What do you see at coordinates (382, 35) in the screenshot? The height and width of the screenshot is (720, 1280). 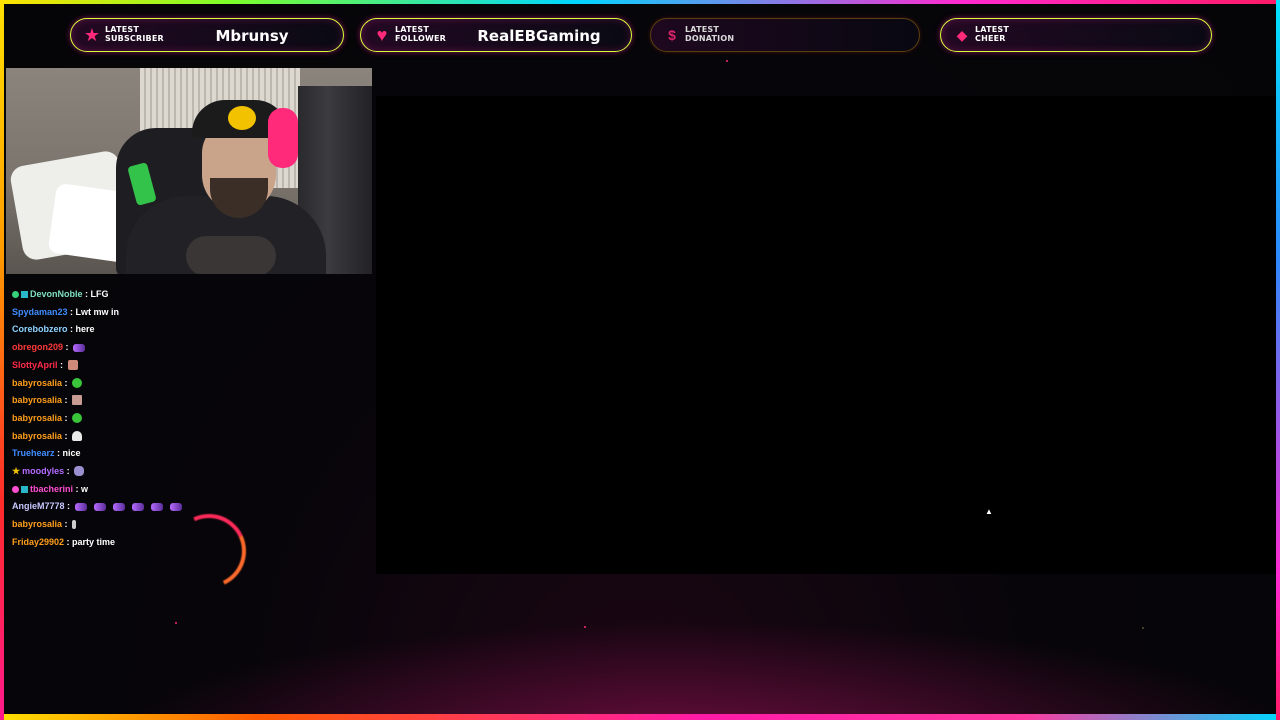 I see `heart-icon: ♥` at bounding box center [382, 35].